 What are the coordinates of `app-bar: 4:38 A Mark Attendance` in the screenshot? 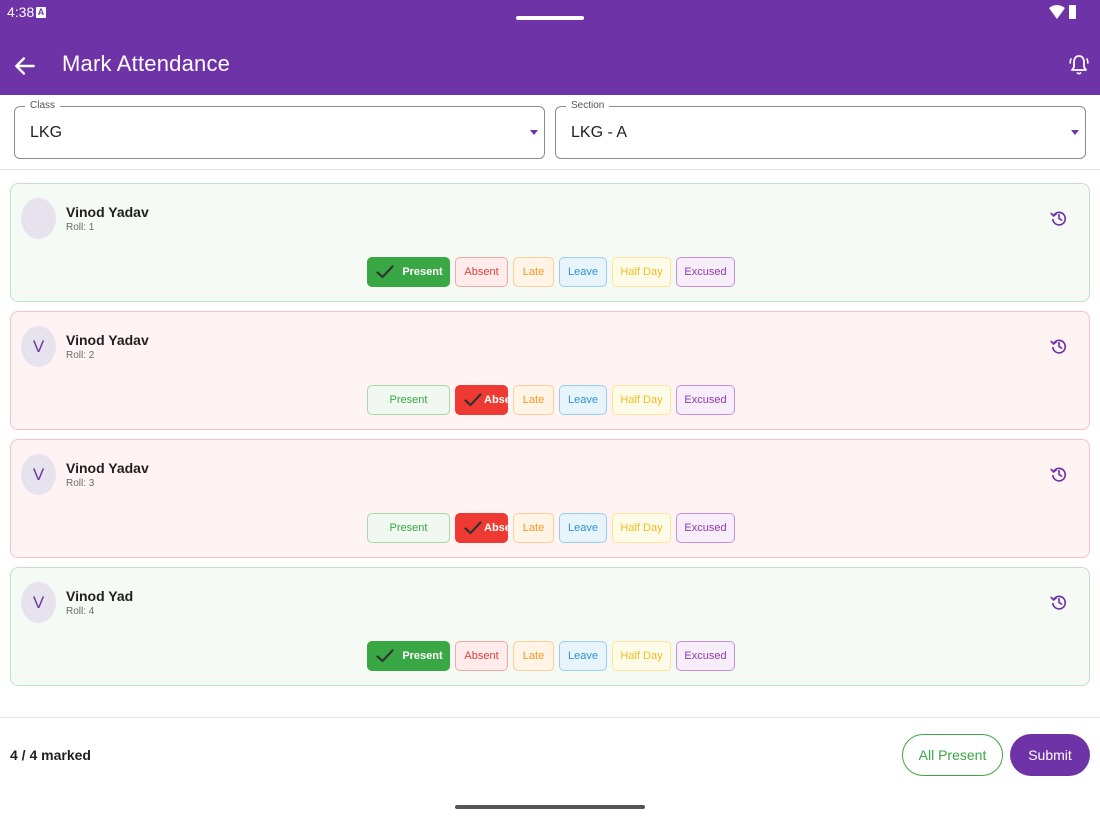 It's located at (550, 47).